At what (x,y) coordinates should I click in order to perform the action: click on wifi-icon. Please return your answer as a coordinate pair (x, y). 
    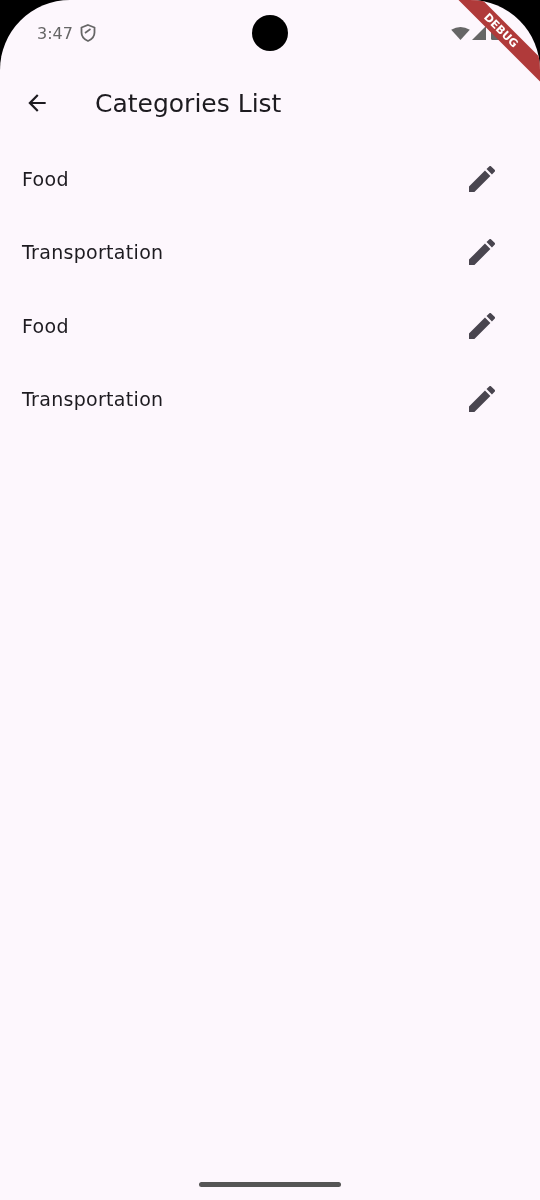
    Looking at the image, I should click on (460, 33).